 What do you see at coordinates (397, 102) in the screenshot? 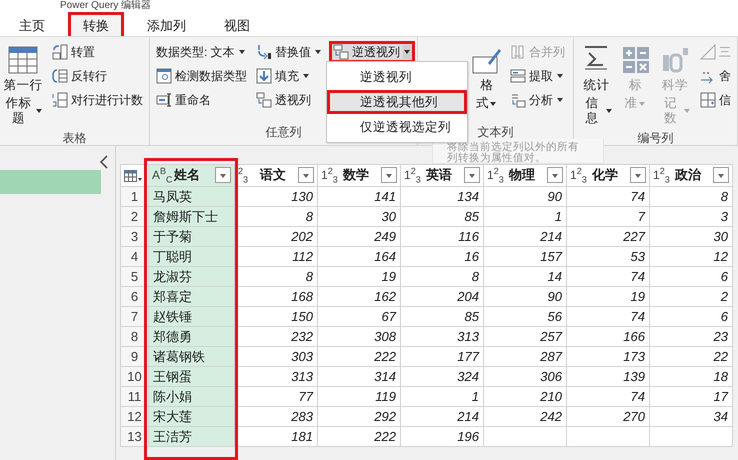
I see `menu-item: 逆透视其他列` at bounding box center [397, 102].